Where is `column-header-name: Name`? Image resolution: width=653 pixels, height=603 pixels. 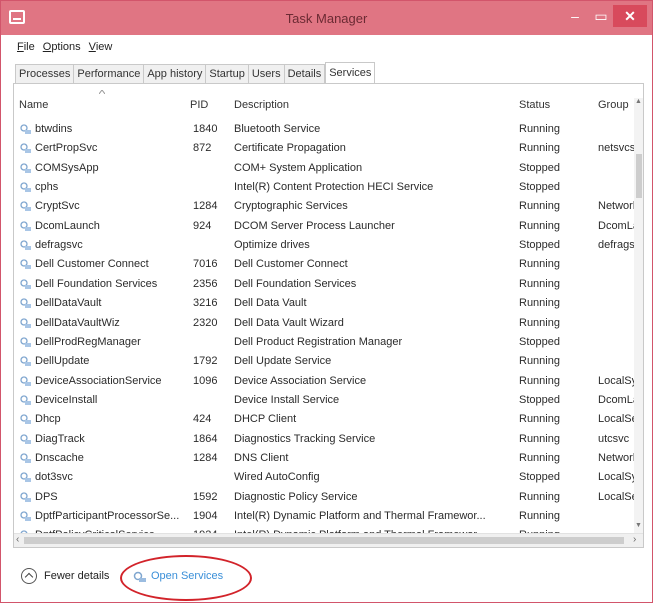 column-header-name: Name is located at coordinates (33, 105).